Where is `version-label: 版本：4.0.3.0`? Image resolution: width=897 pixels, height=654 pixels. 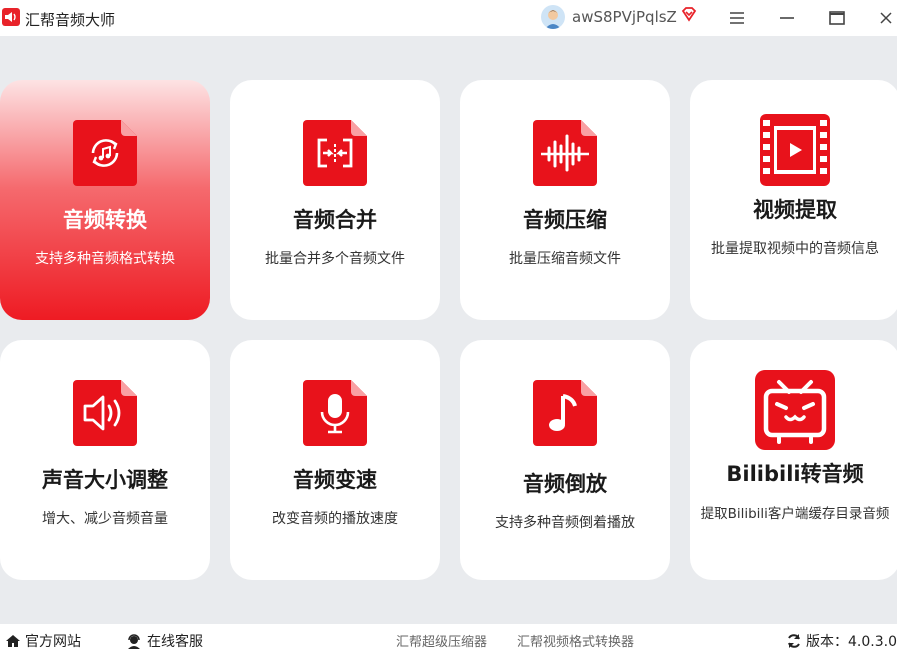
version-label: 版本：4.0.3.0 is located at coordinates (851, 642).